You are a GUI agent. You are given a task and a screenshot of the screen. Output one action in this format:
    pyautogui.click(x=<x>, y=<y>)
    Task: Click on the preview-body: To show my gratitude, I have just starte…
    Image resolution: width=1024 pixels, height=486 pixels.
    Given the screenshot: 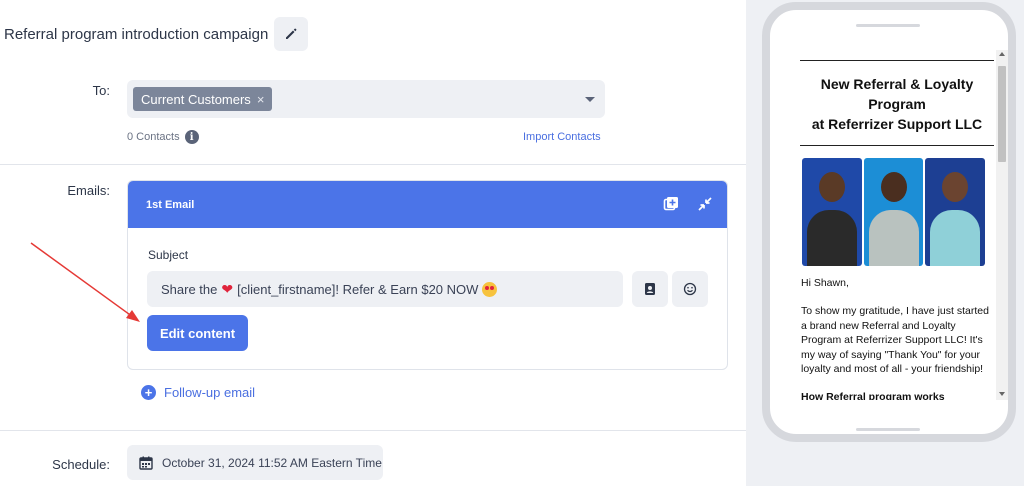 What is the action you would take?
    pyautogui.click(x=895, y=340)
    